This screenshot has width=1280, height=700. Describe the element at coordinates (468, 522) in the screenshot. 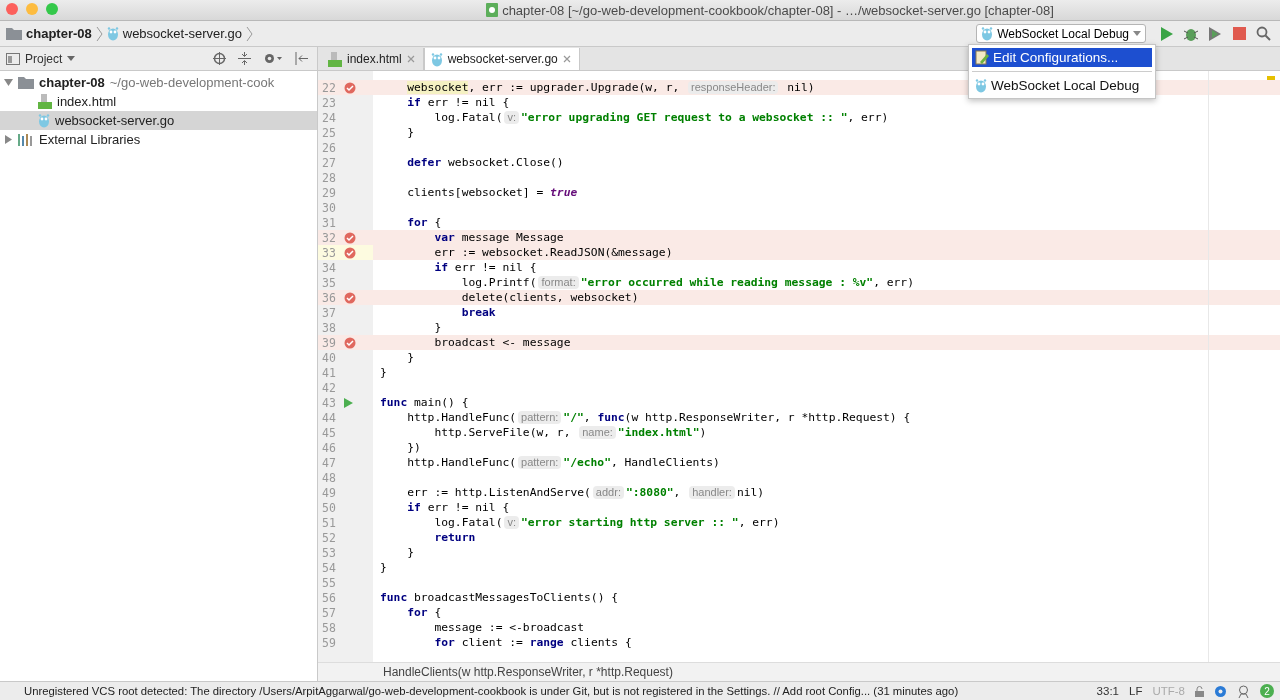

I see `code-text: log.Fatal(` at that location.